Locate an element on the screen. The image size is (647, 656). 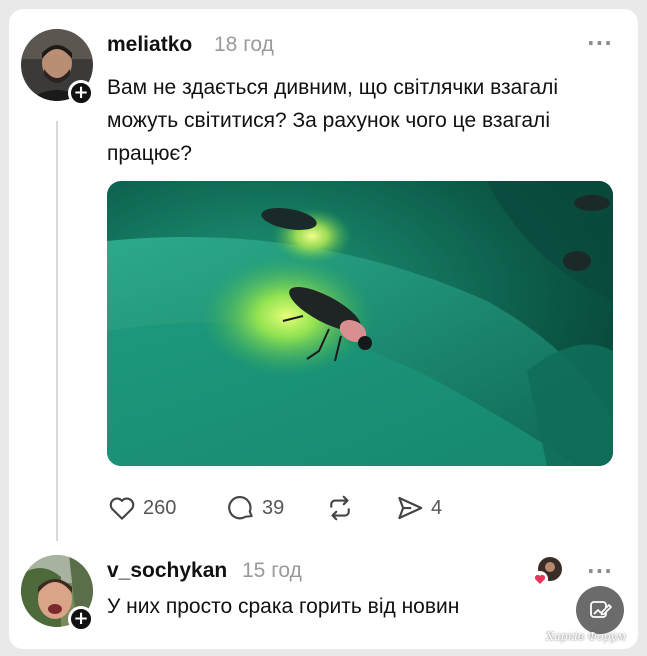
author-username: meliatko is located at coordinates (149, 45).